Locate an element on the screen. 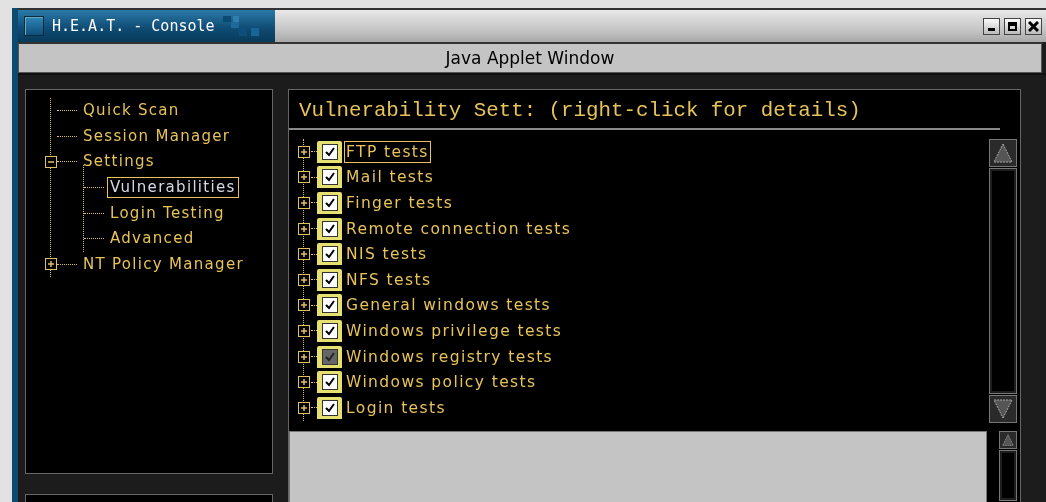 Image resolution: width=1046 pixels, height=502 pixels. tree-item: NT Policy Manager is located at coordinates (163, 264).